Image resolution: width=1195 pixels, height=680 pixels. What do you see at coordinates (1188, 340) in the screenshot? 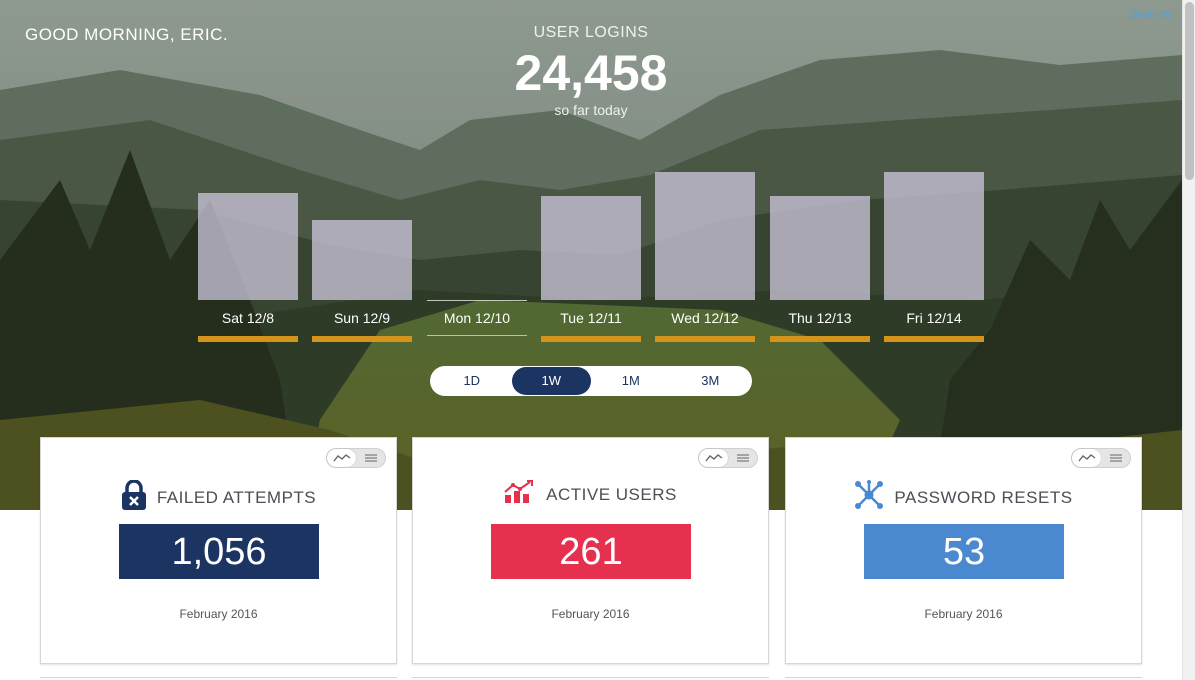
I see `page-scrollbar` at bounding box center [1188, 340].